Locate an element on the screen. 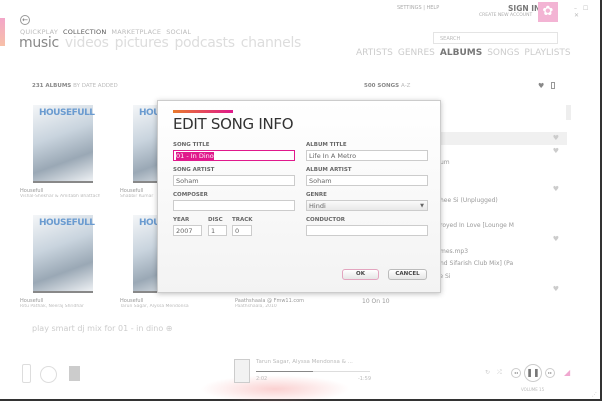 This screenshot has height=403, width=604. songs-header: 500 SONGS A-Z is located at coordinates (387, 86).